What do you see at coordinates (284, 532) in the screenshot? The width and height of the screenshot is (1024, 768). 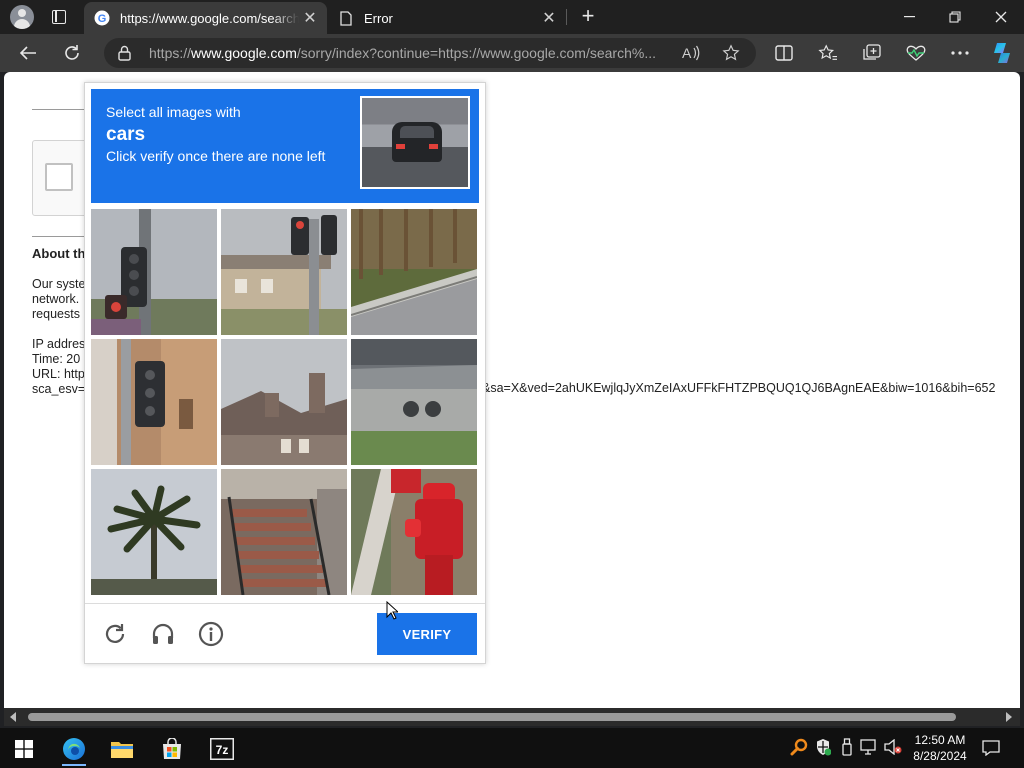 I see `captcha-tile-stairs` at bounding box center [284, 532].